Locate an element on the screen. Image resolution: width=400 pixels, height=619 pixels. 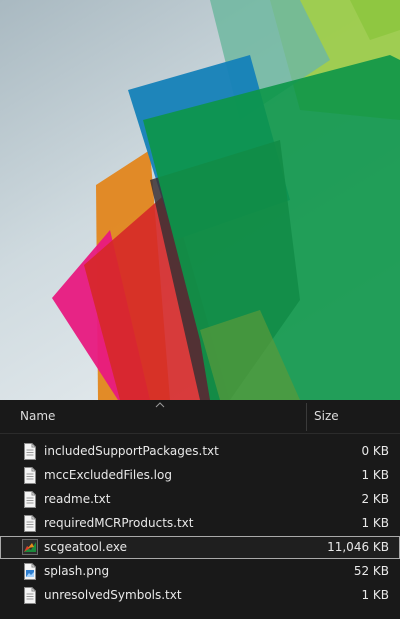
file-size: 52 KB is located at coordinates (371, 571).